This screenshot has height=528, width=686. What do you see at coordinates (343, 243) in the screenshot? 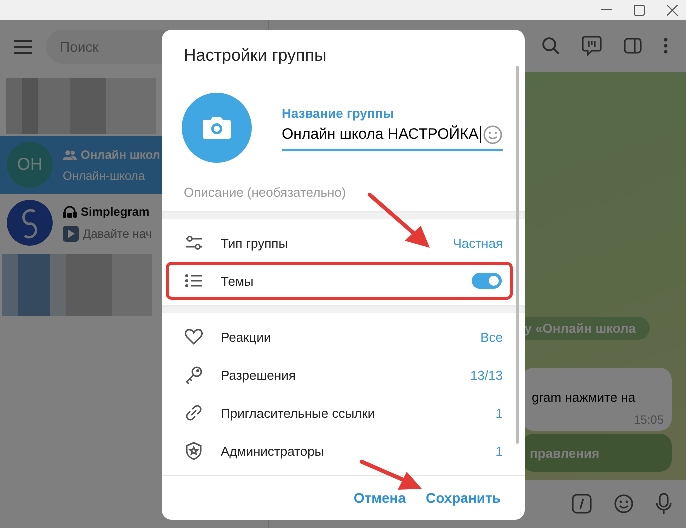
I see `settings-row: Тип группы Частная` at bounding box center [343, 243].